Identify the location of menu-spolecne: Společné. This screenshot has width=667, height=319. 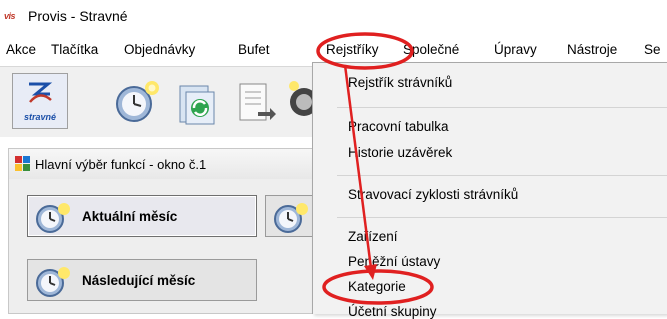
(431, 49).